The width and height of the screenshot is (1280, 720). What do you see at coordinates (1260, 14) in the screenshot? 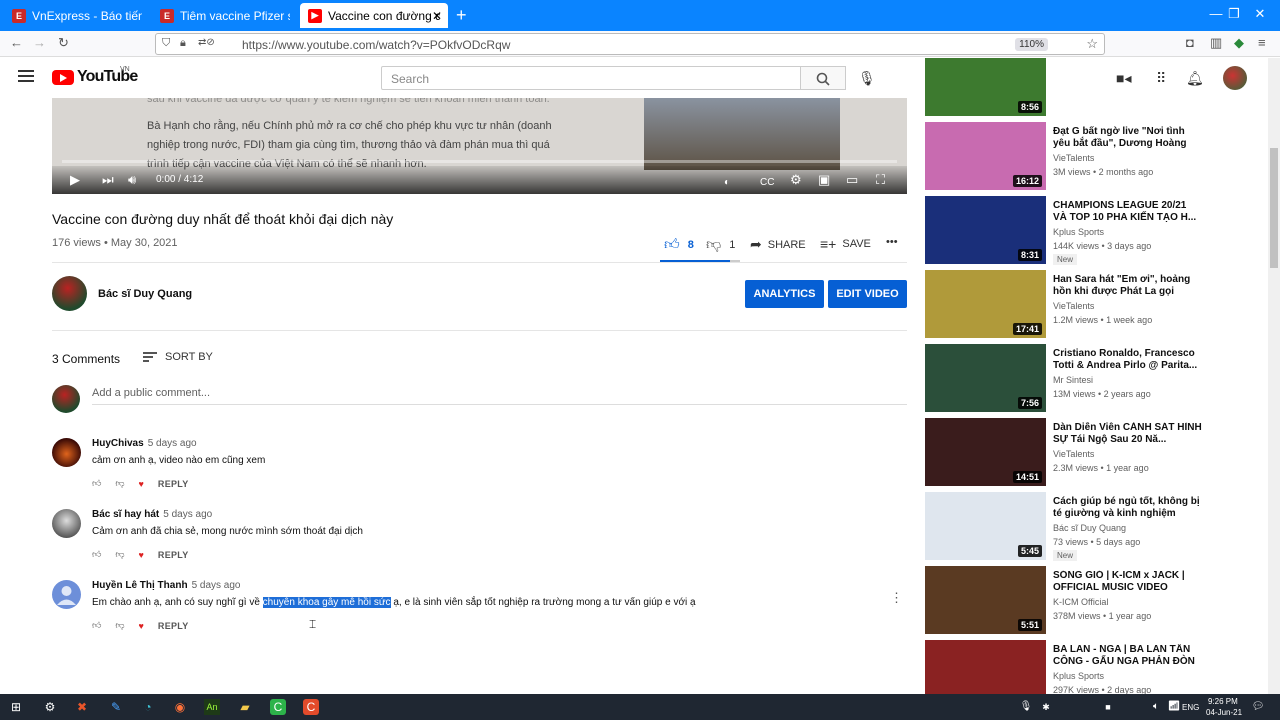
I see `close-window-icon: ✕` at bounding box center [1260, 14].